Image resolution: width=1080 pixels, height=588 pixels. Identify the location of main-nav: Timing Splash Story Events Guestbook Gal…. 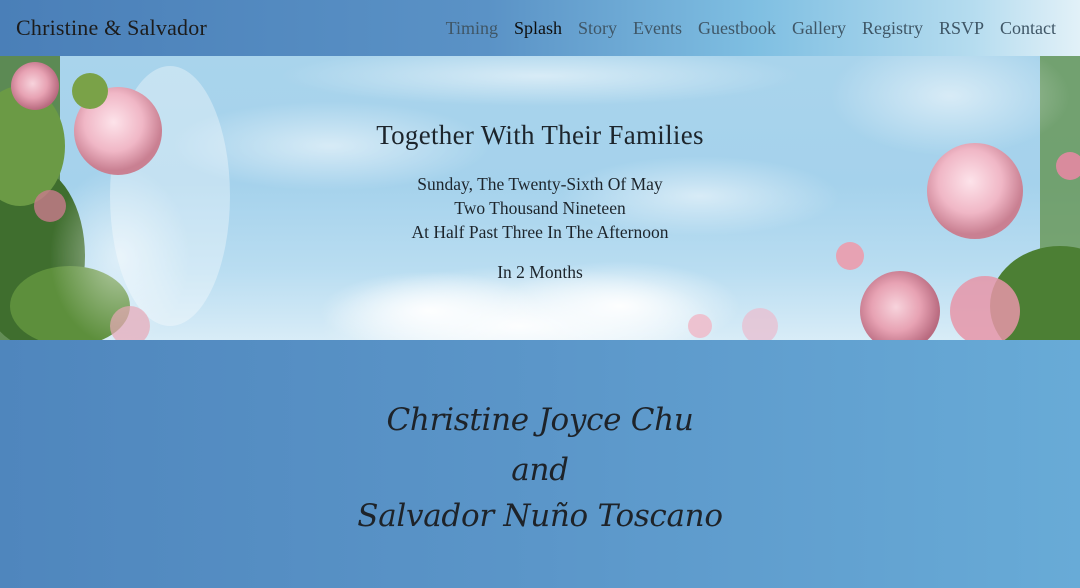
(751, 28).